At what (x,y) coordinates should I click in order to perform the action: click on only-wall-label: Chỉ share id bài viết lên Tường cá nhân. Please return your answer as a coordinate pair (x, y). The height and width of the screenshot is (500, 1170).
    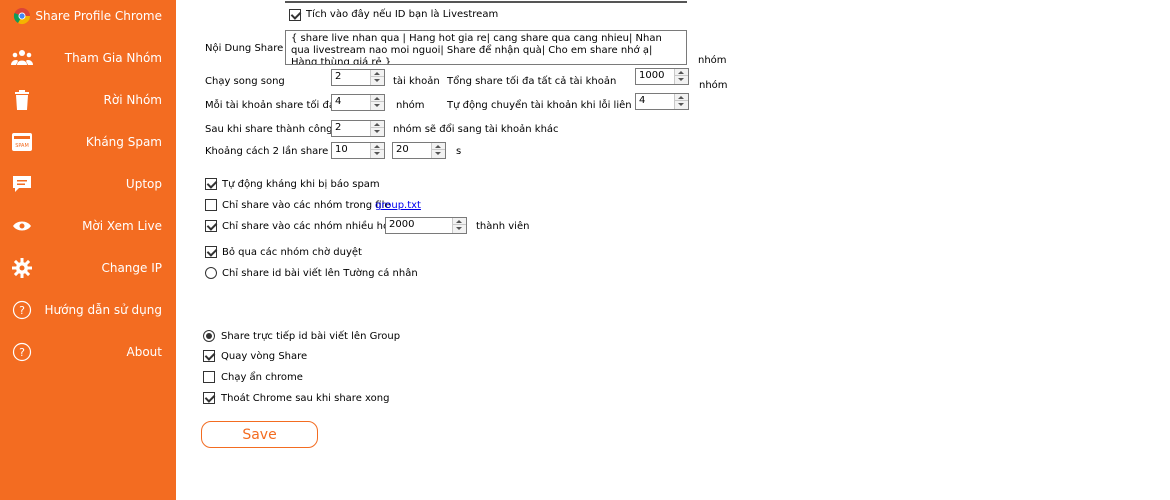
    Looking at the image, I should click on (320, 273).